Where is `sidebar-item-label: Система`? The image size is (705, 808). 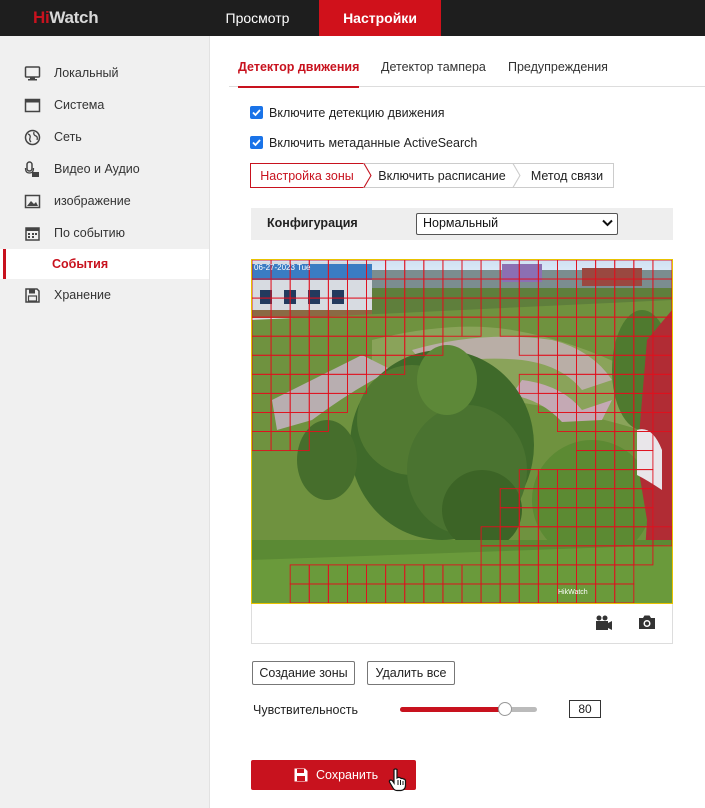 sidebar-item-label: Система is located at coordinates (79, 105).